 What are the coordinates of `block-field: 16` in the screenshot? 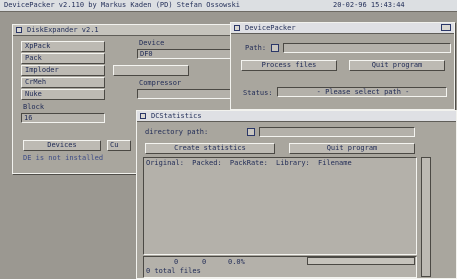 It's located at (63, 118).